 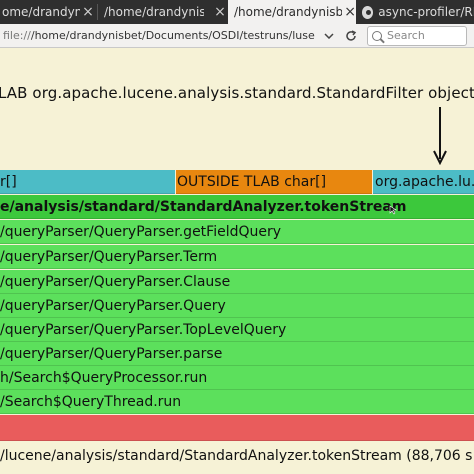 What do you see at coordinates (393, 210) in the screenshot?
I see `mouse-cursor-icon` at bounding box center [393, 210].